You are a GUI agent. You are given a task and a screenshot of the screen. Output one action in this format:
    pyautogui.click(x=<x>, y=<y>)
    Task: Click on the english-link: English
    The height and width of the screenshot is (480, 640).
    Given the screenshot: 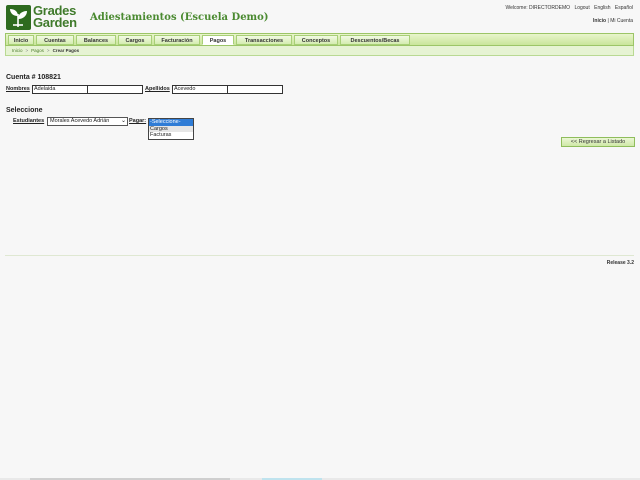 What is the action you would take?
    pyautogui.click(x=602, y=8)
    